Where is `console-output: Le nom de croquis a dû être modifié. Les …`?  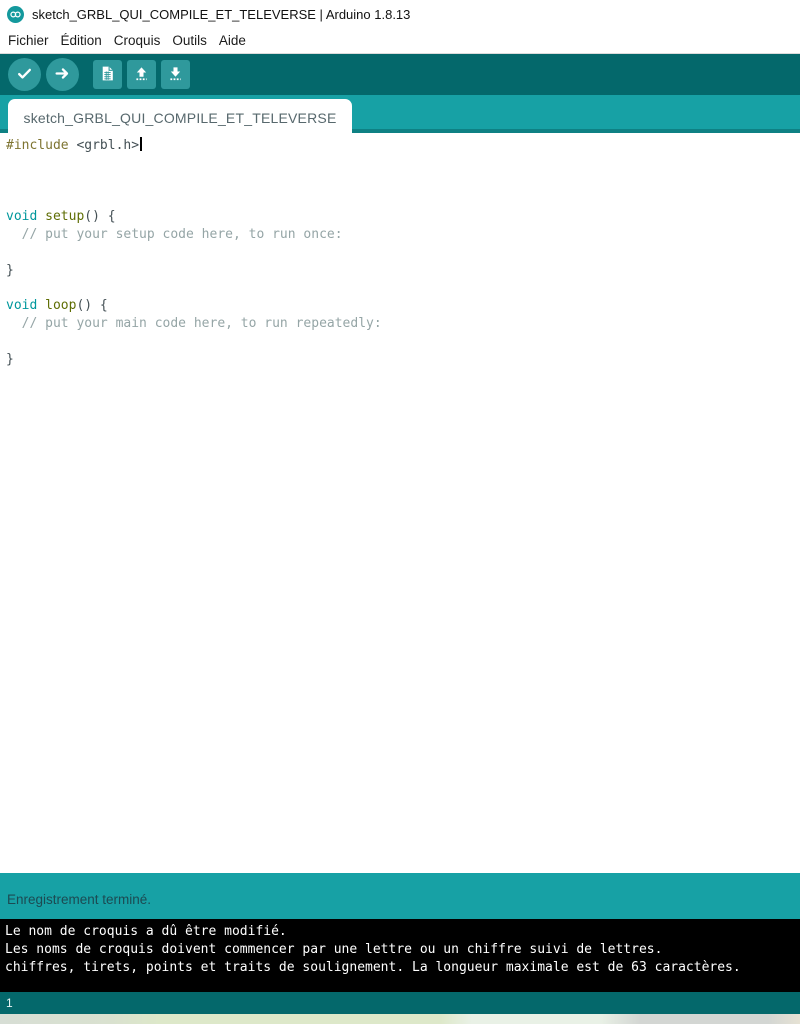
console-output: Le nom de croquis a dû être modifié. Les … is located at coordinates (400, 955).